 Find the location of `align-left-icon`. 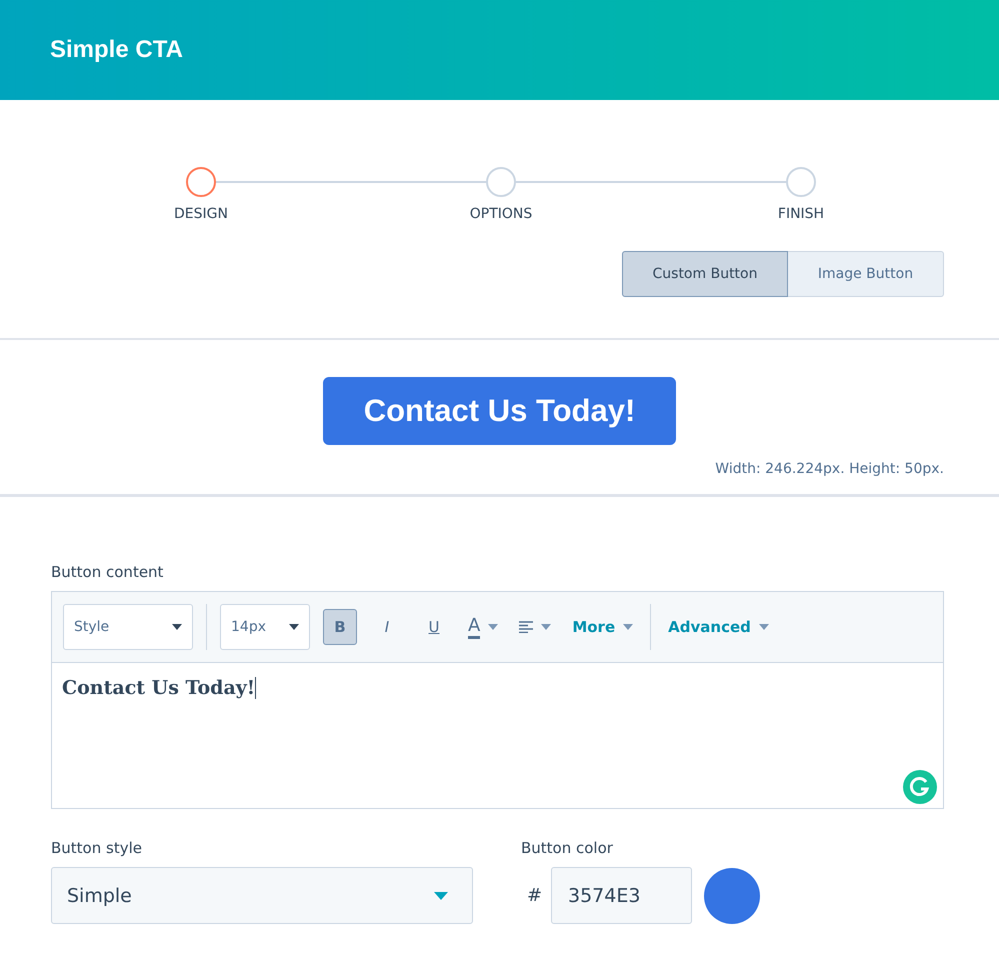

align-left-icon is located at coordinates (526, 627).